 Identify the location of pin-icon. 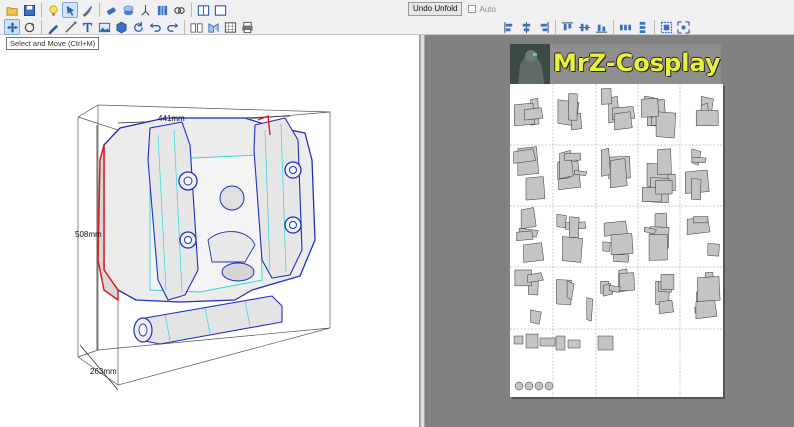
(145, 9).